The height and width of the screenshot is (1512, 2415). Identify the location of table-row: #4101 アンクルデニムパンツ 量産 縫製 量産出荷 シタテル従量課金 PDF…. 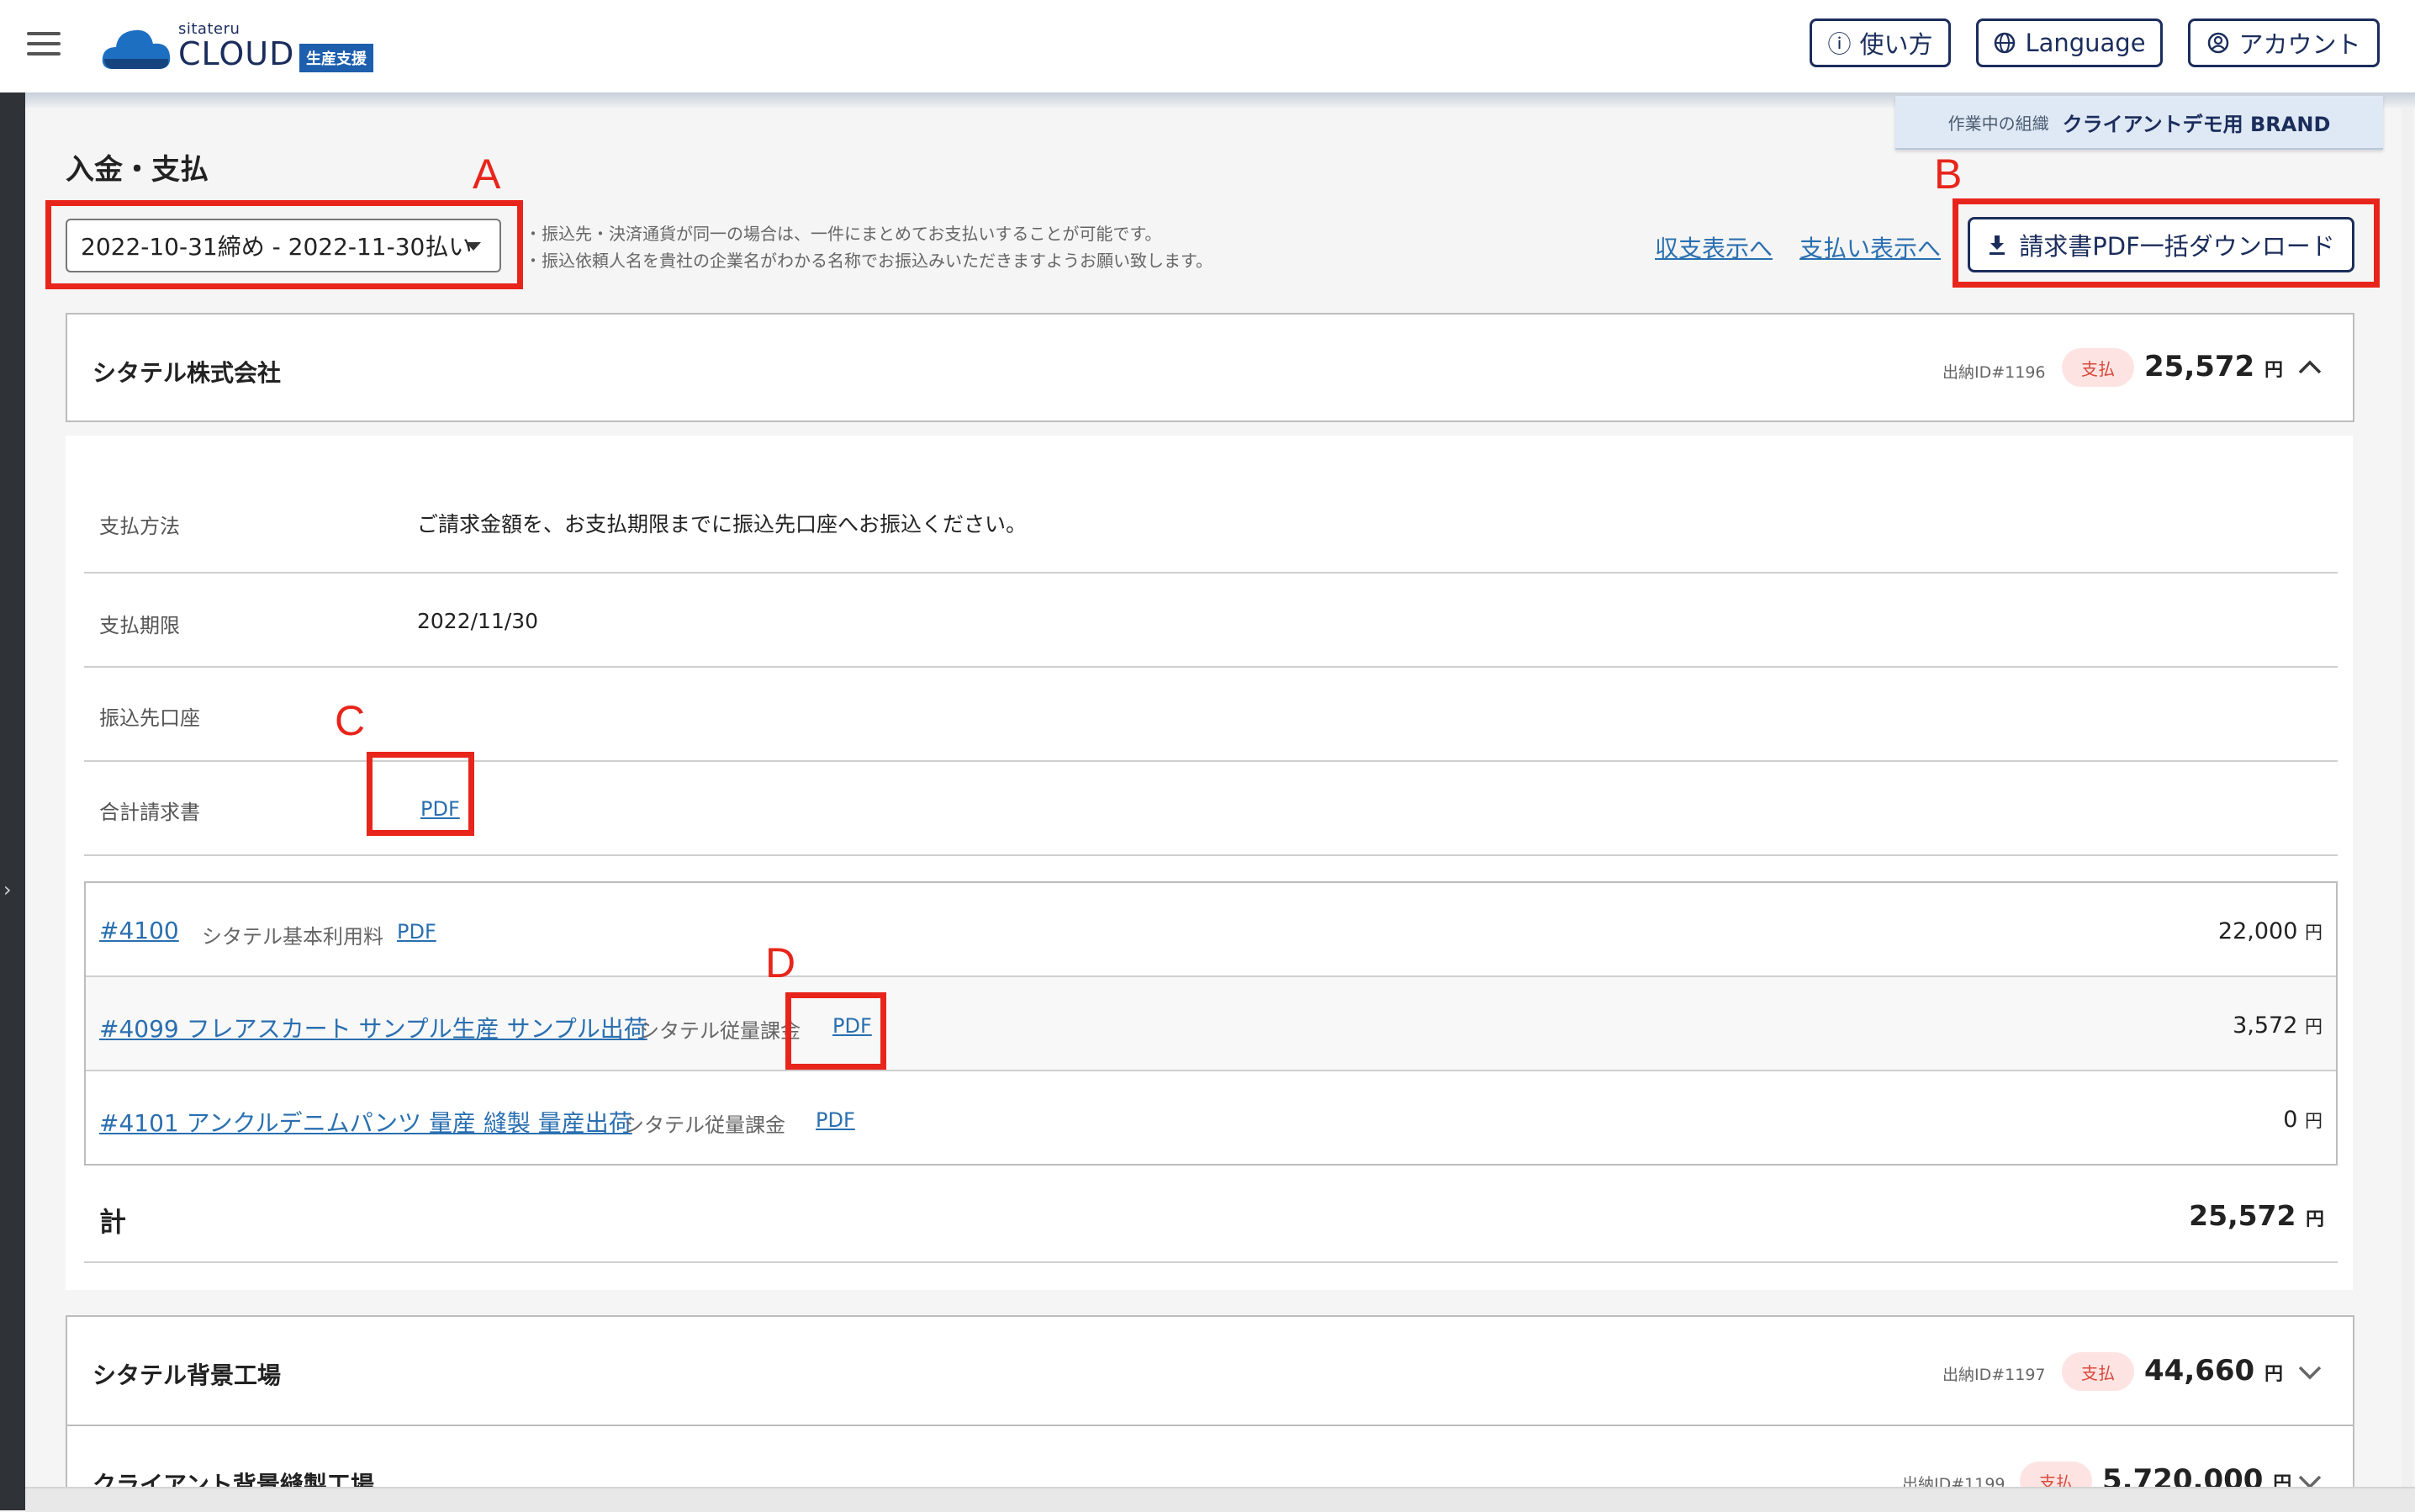
(1211, 1118).